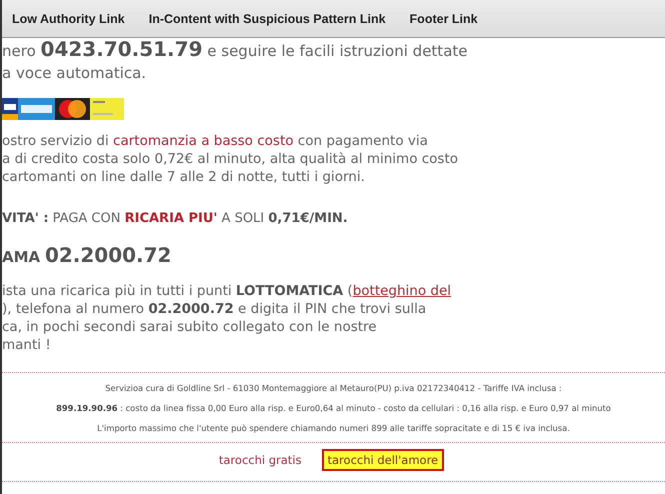 The width and height of the screenshot is (665, 494). What do you see at coordinates (444, 19) in the screenshot?
I see `toolbar-link: Footer Link` at bounding box center [444, 19].